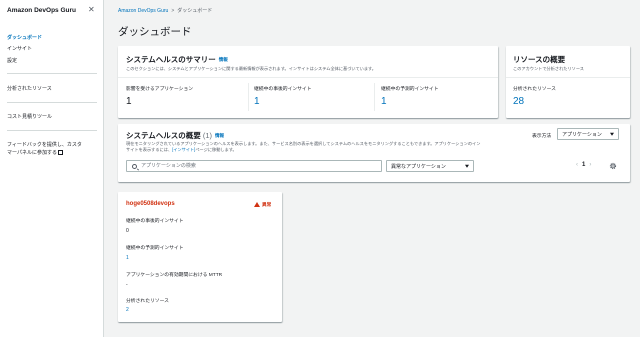 The image size is (640, 337). I want to click on status-badge: 異常, so click(262, 204).